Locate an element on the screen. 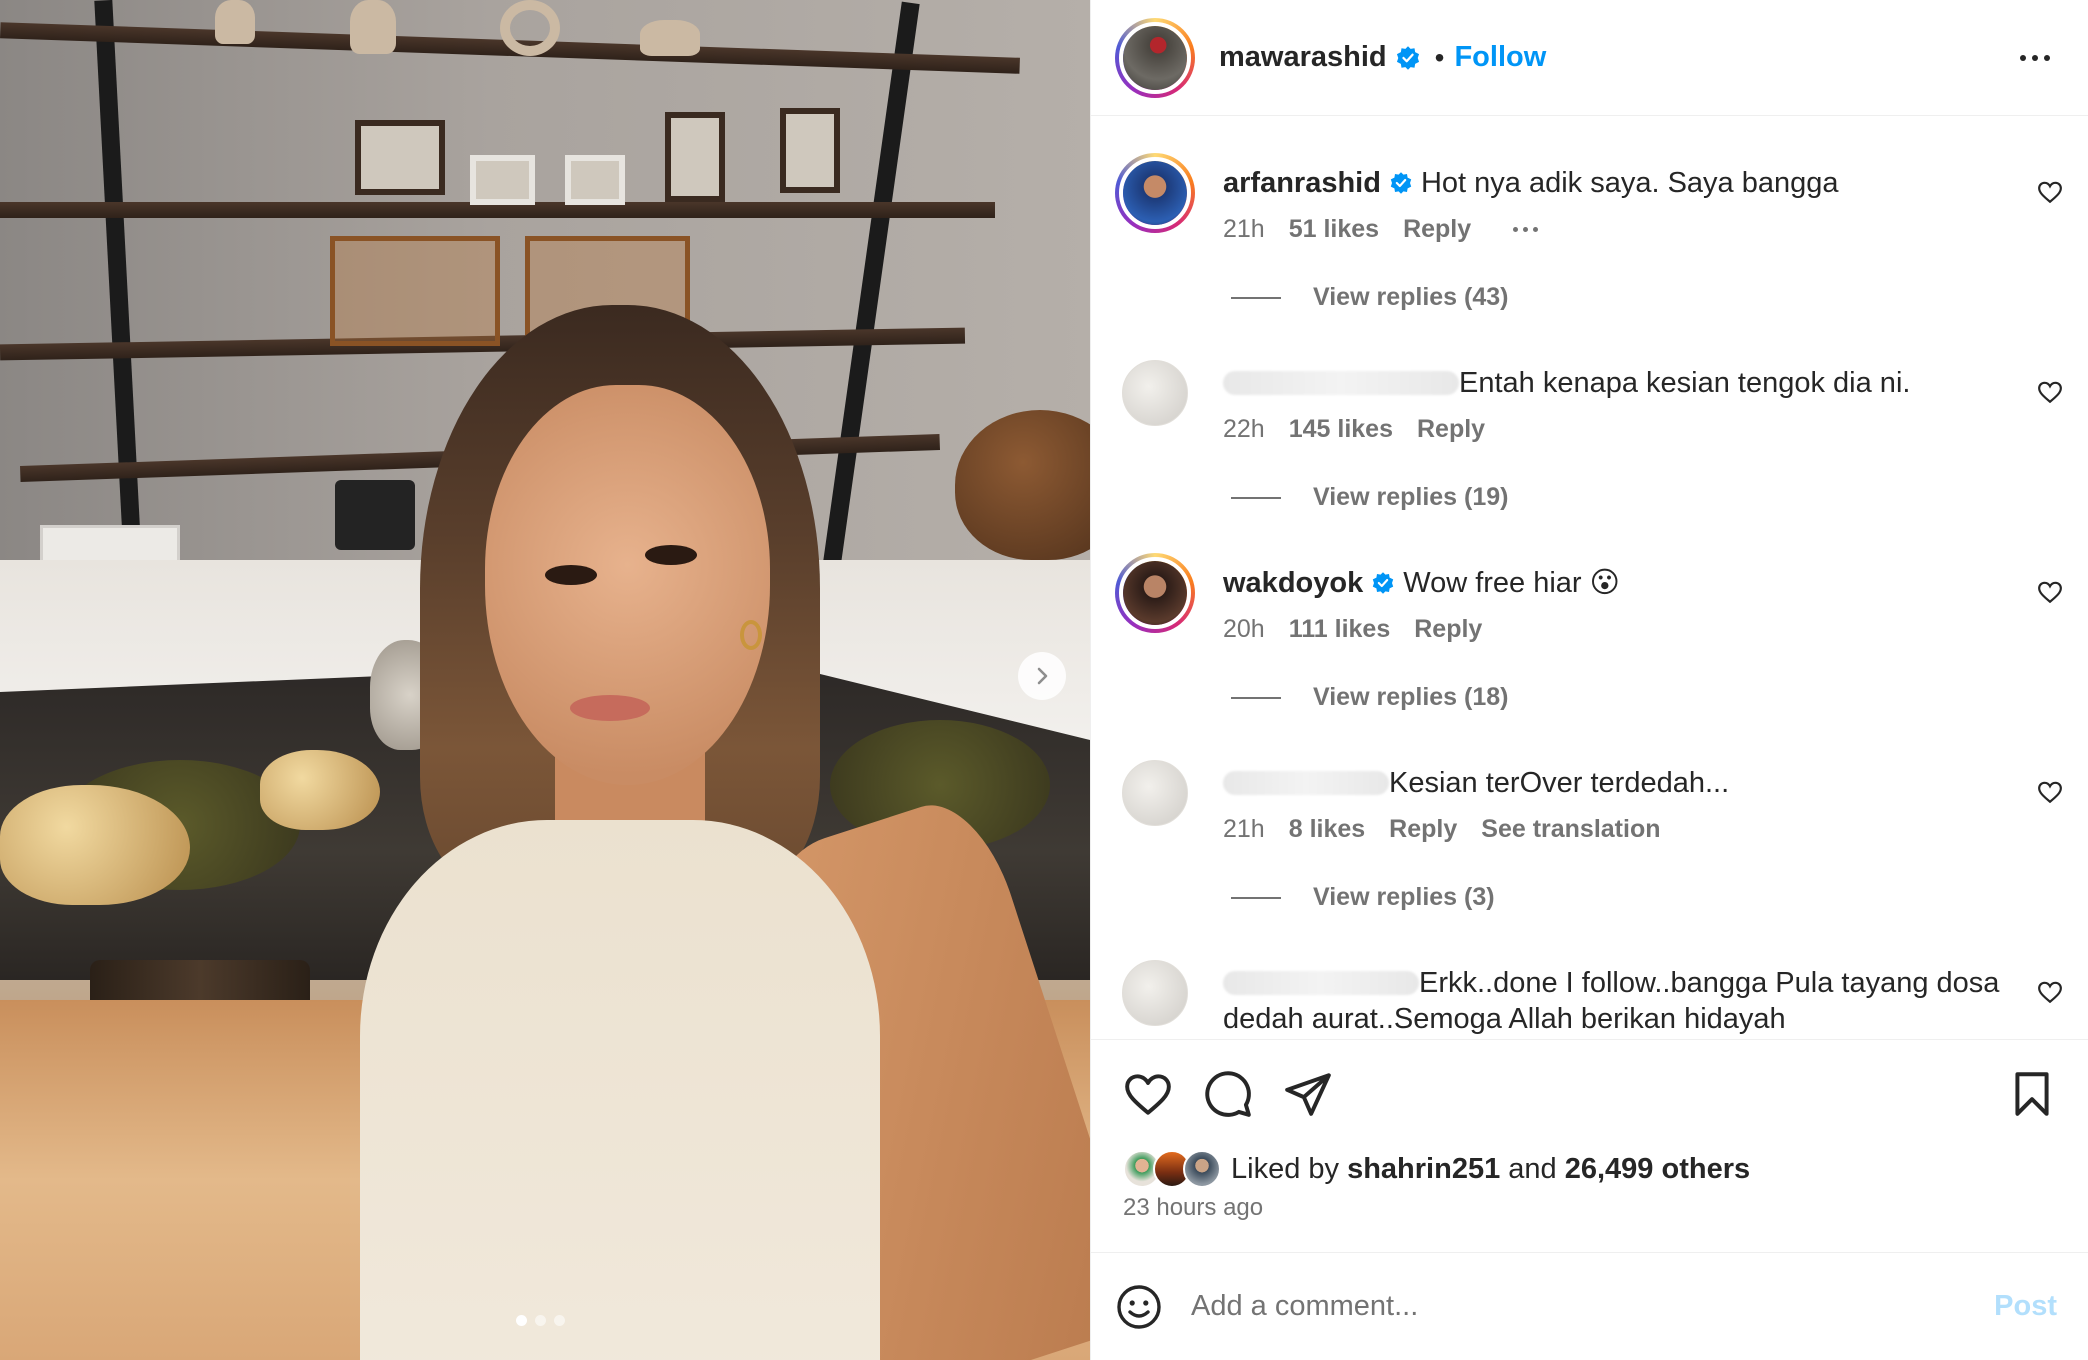 This screenshot has width=2088, height=1360. follow-button: Follow is located at coordinates (1500, 57).